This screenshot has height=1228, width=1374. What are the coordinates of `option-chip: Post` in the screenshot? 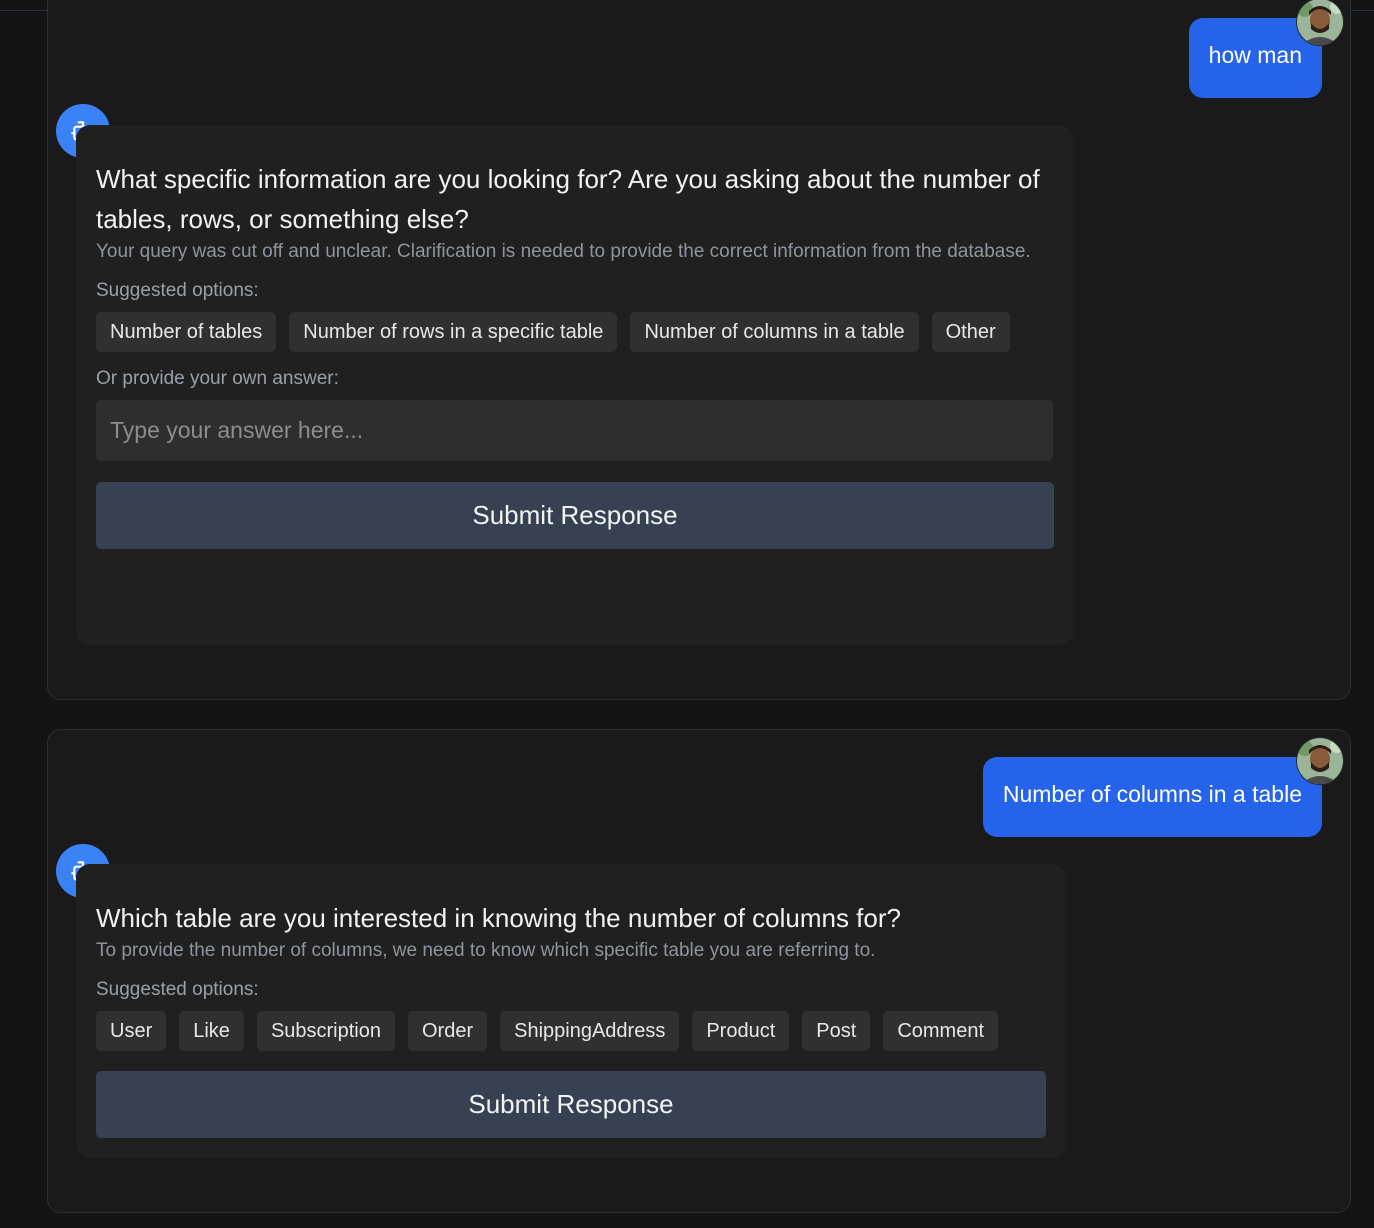 It's located at (836, 1031).